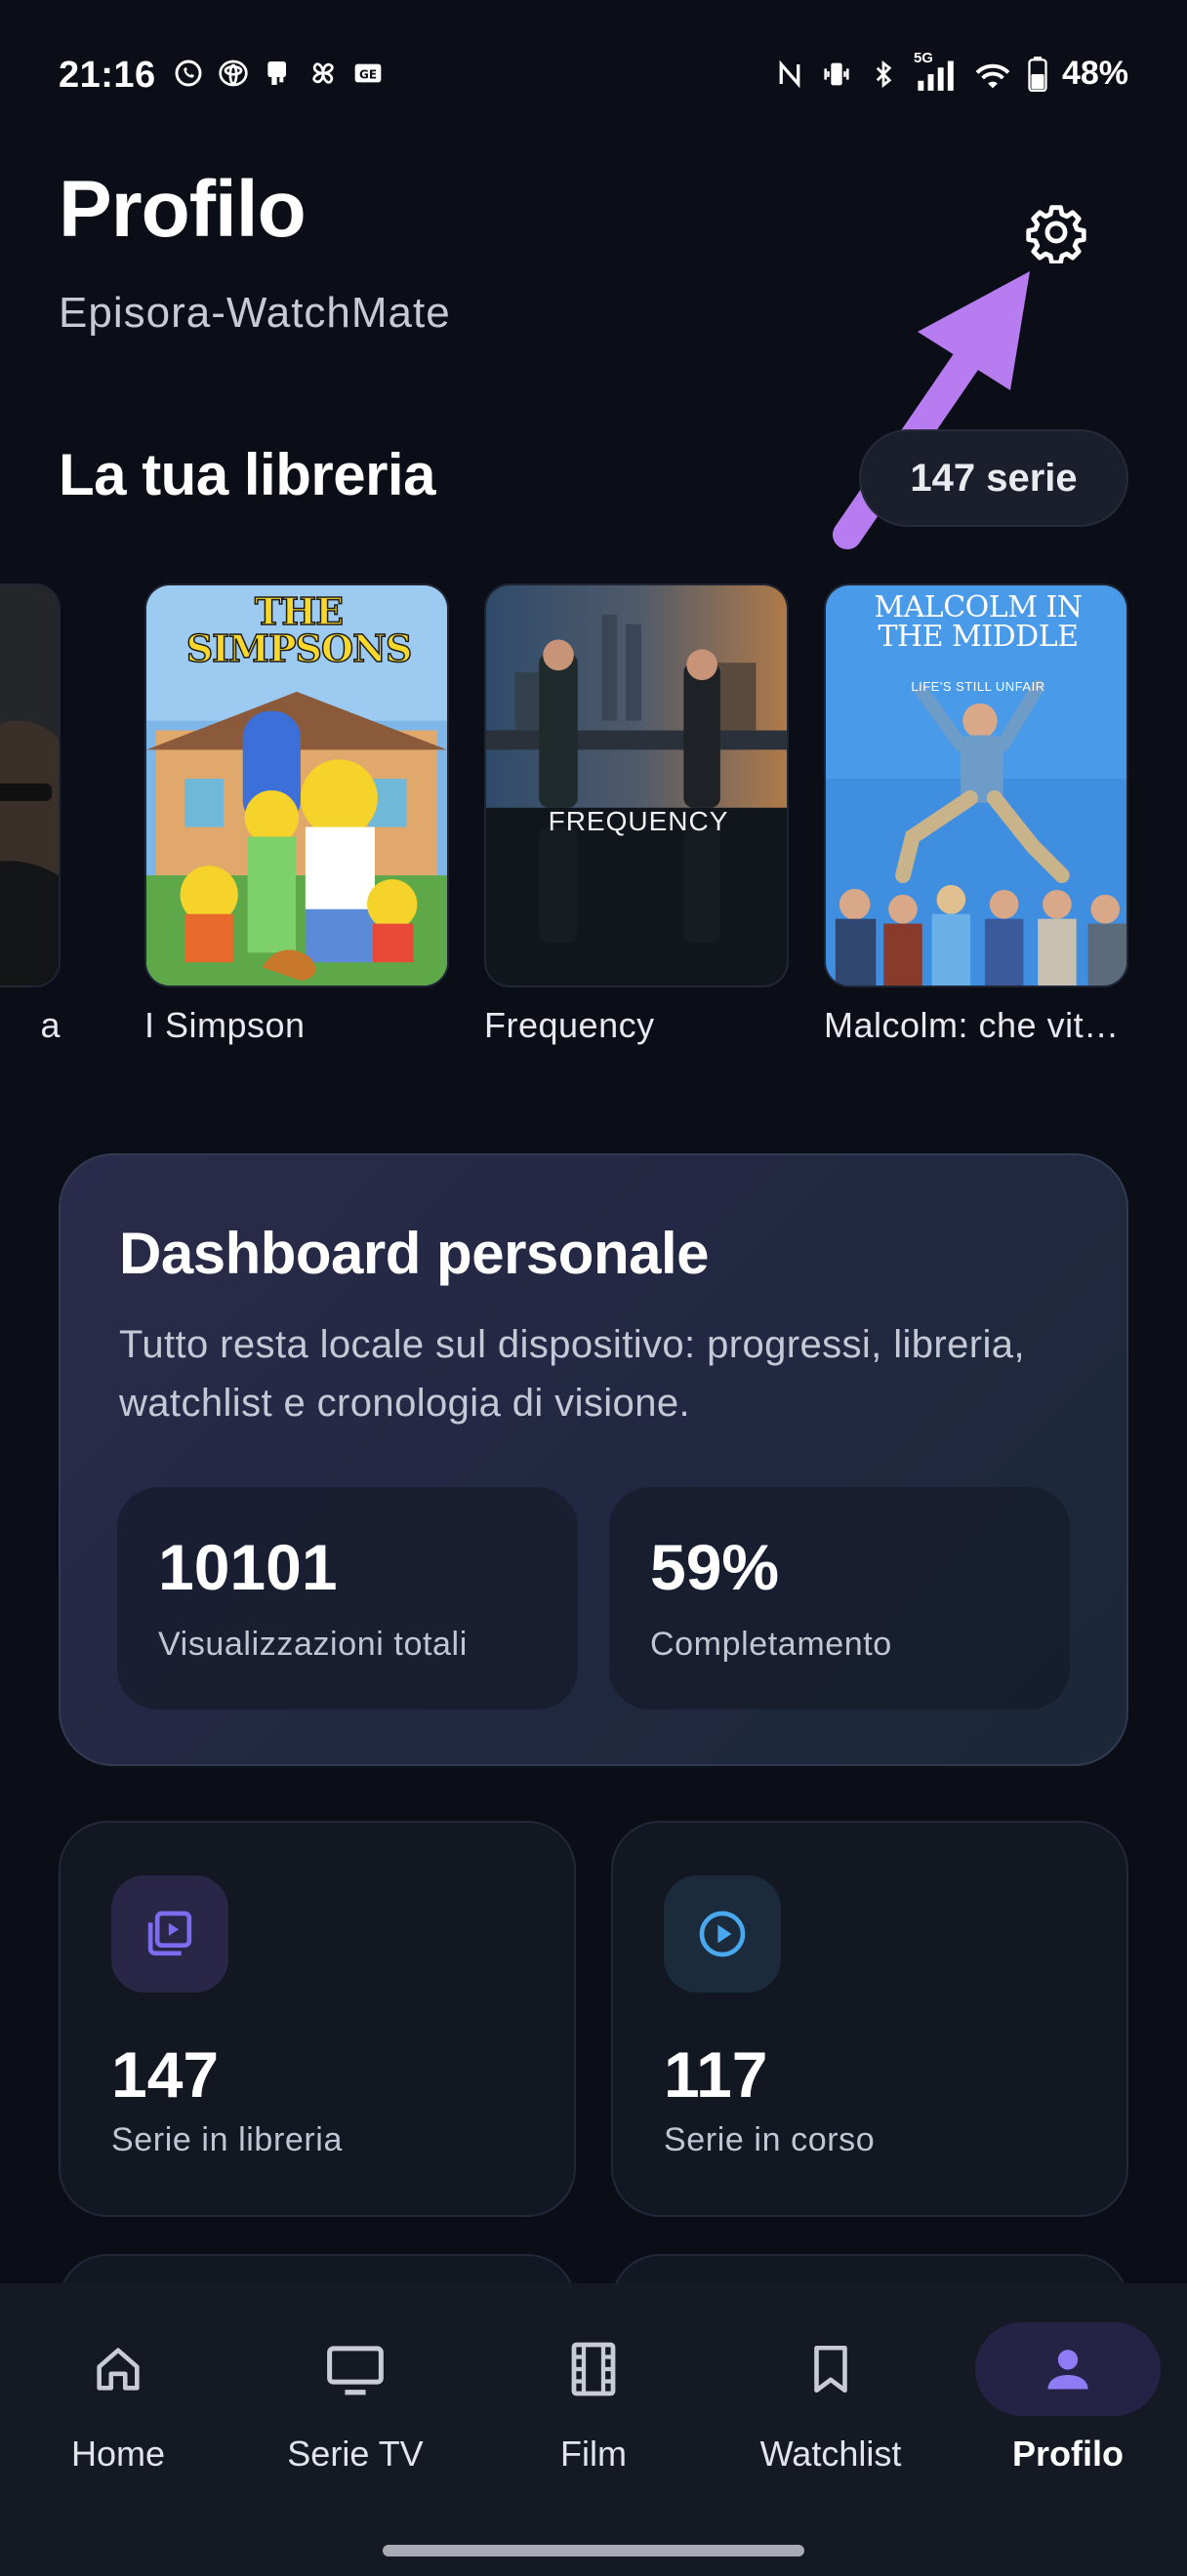 The image size is (1187, 2576). I want to click on ge-icon: GE, so click(368, 73).